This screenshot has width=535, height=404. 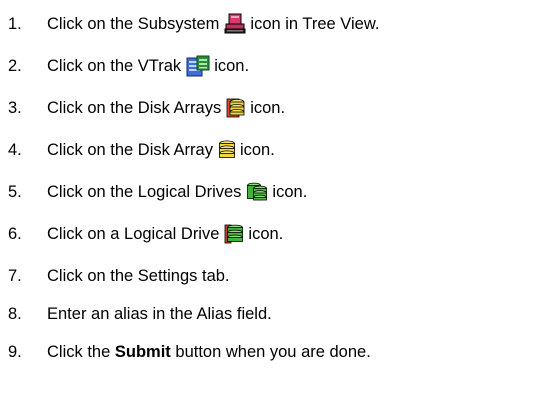 I want to click on step-3: 3. Click on the Disk Arrays icon., so click(x=267, y=108).